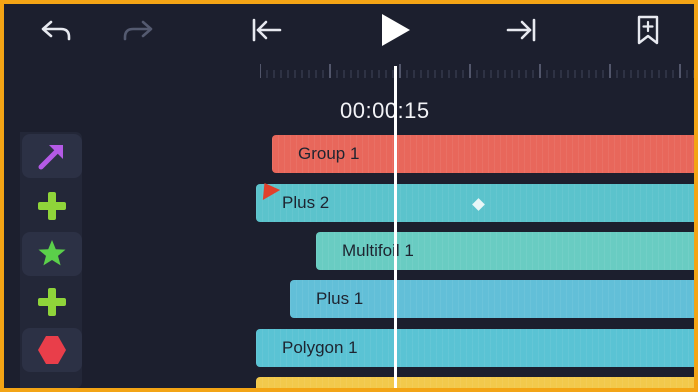  I want to click on playhead, so click(395, 227).